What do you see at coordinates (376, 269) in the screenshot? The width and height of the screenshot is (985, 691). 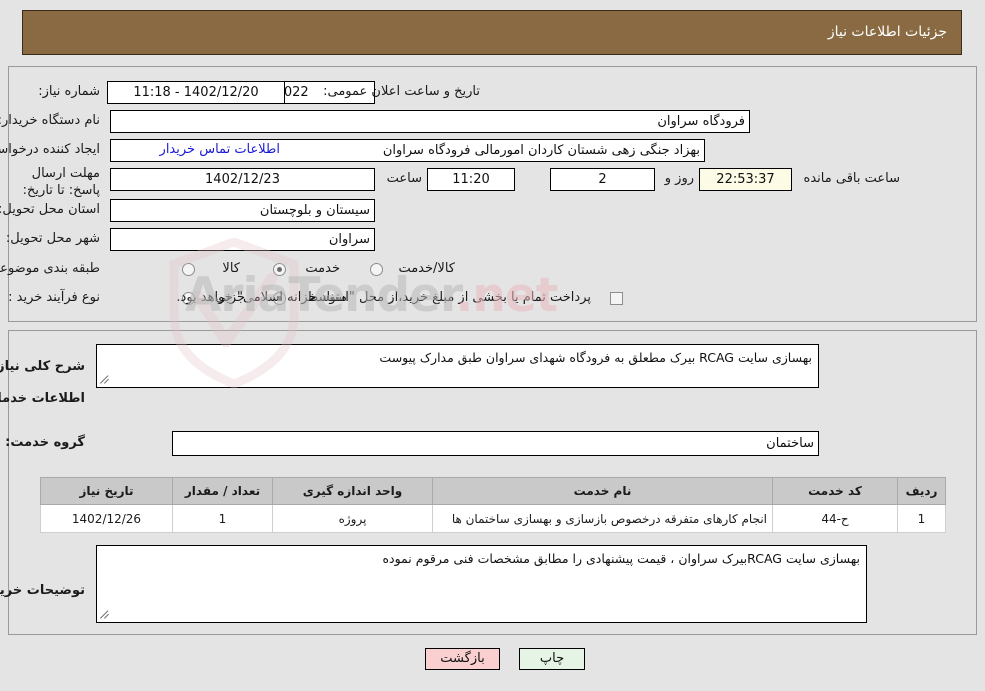 I see `radio-category-goods-service` at bounding box center [376, 269].